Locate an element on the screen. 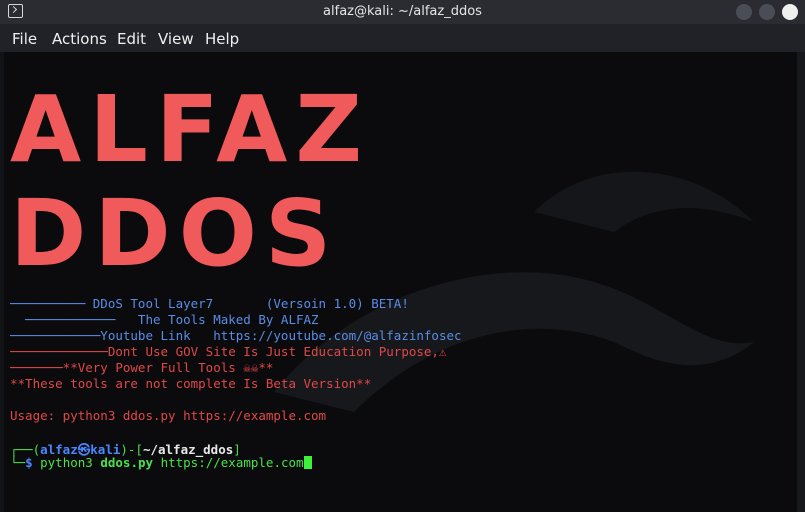 This screenshot has width=805, height=512. info-line-2: ──────────── The Tools Maked By ALFAZ is located at coordinates (164, 319).